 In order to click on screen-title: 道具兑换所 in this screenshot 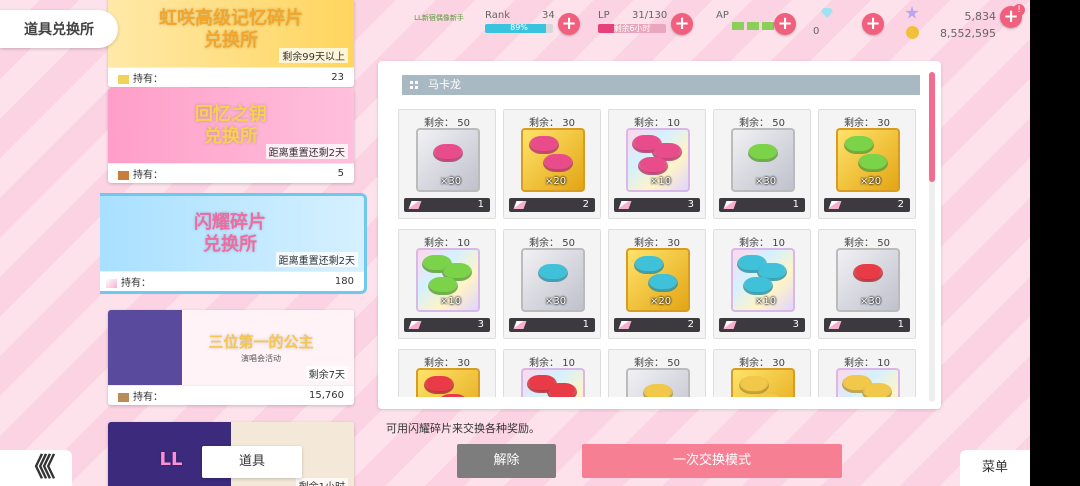, I will do `click(59, 29)`.